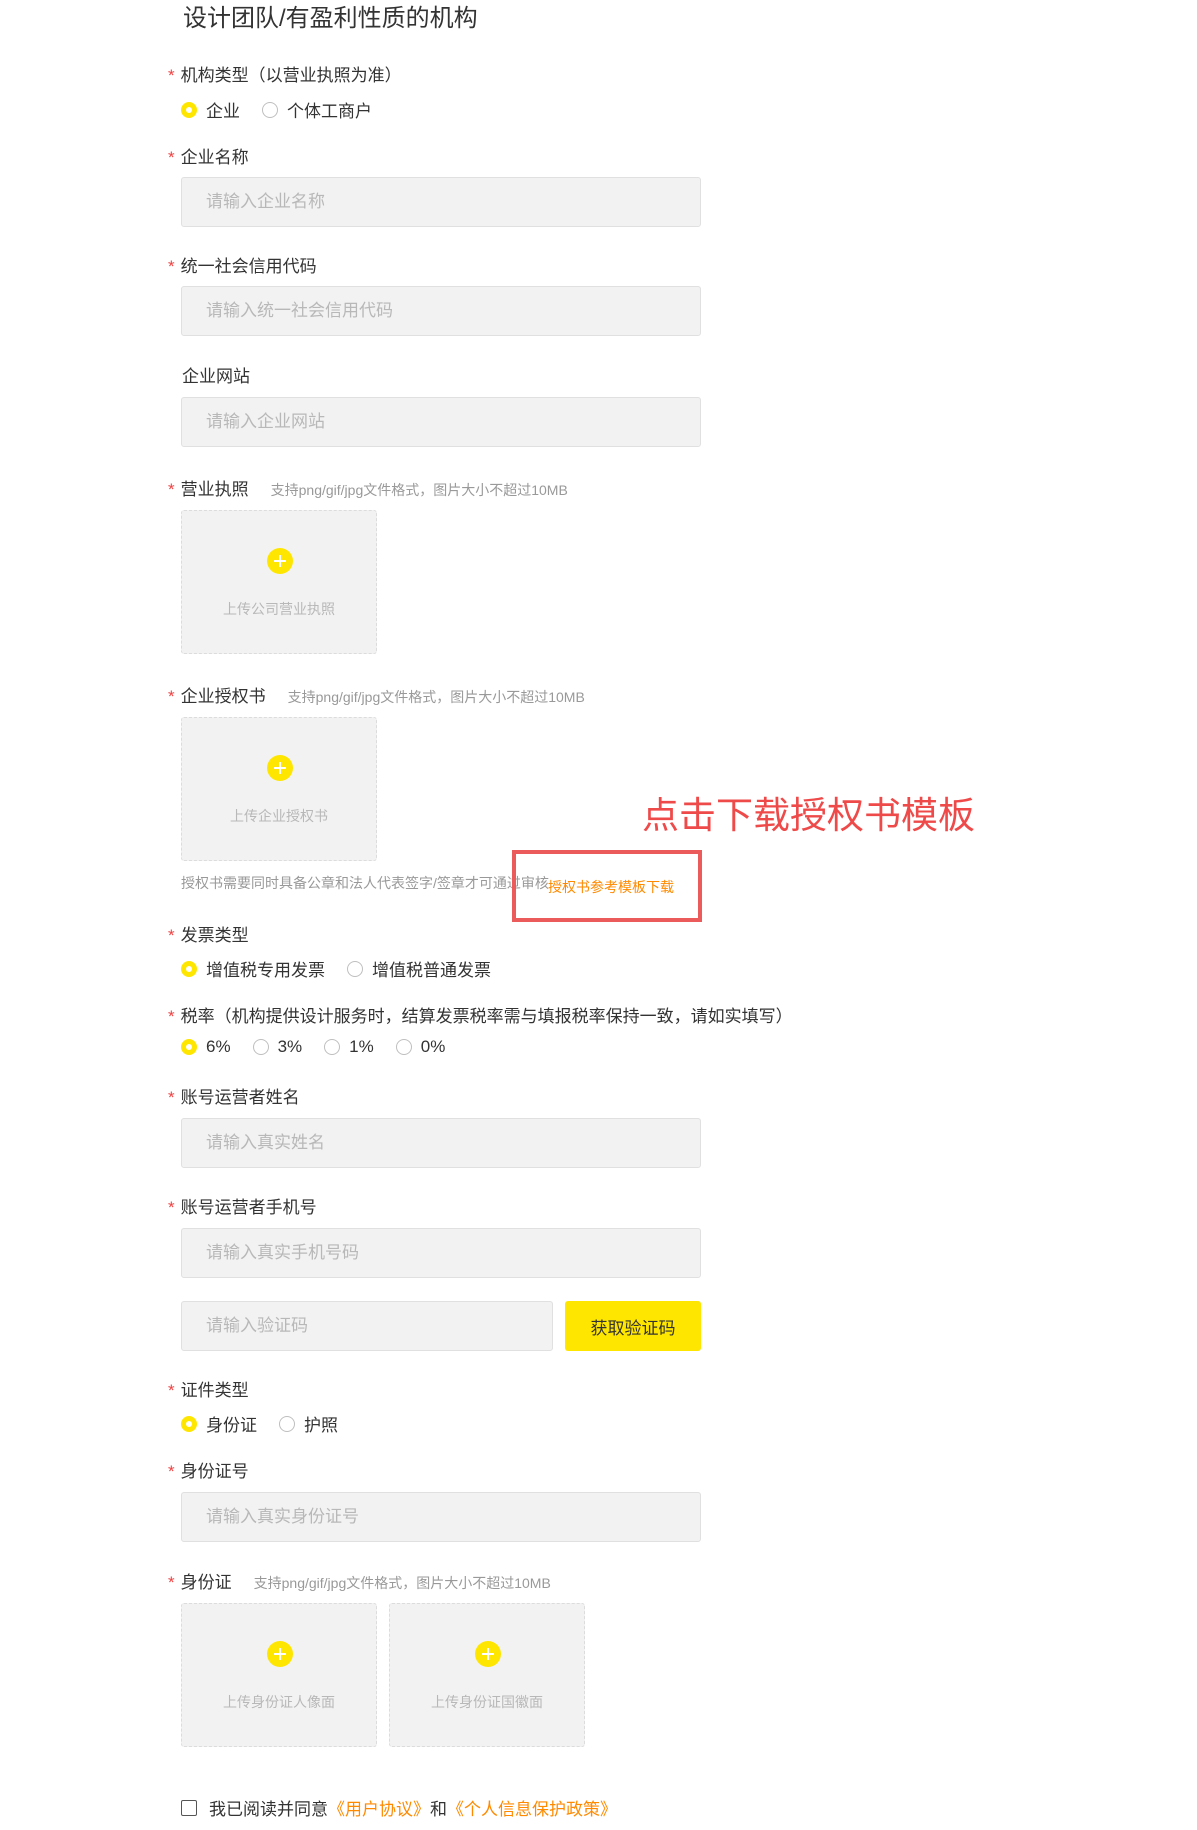 Image resolution: width=1197 pixels, height=1830 pixels. What do you see at coordinates (441, 202) in the screenshot?
I see `company-name-input` at bounding box center [441, 202].